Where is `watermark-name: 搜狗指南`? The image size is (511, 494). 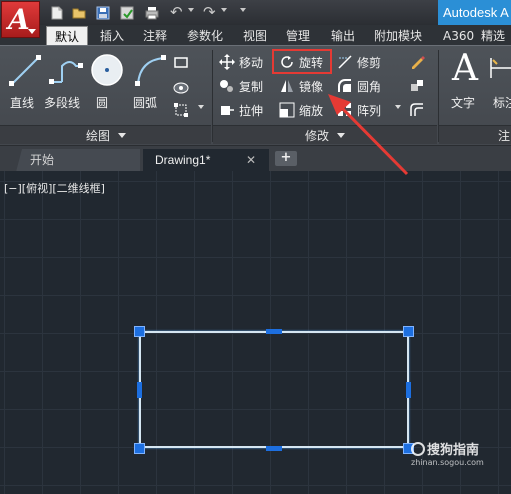 watermark-name: 搜狗指南 is located at coordinates (453, 450).